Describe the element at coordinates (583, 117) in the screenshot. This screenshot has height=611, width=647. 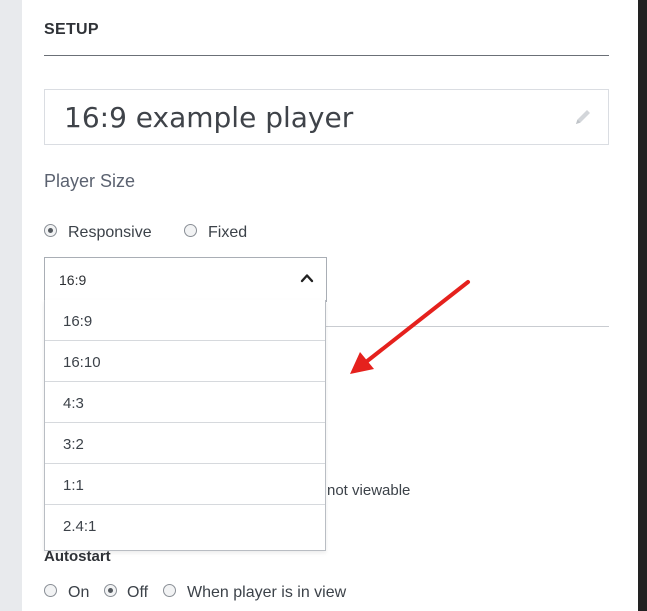
I see `pencil-icon` at that location.